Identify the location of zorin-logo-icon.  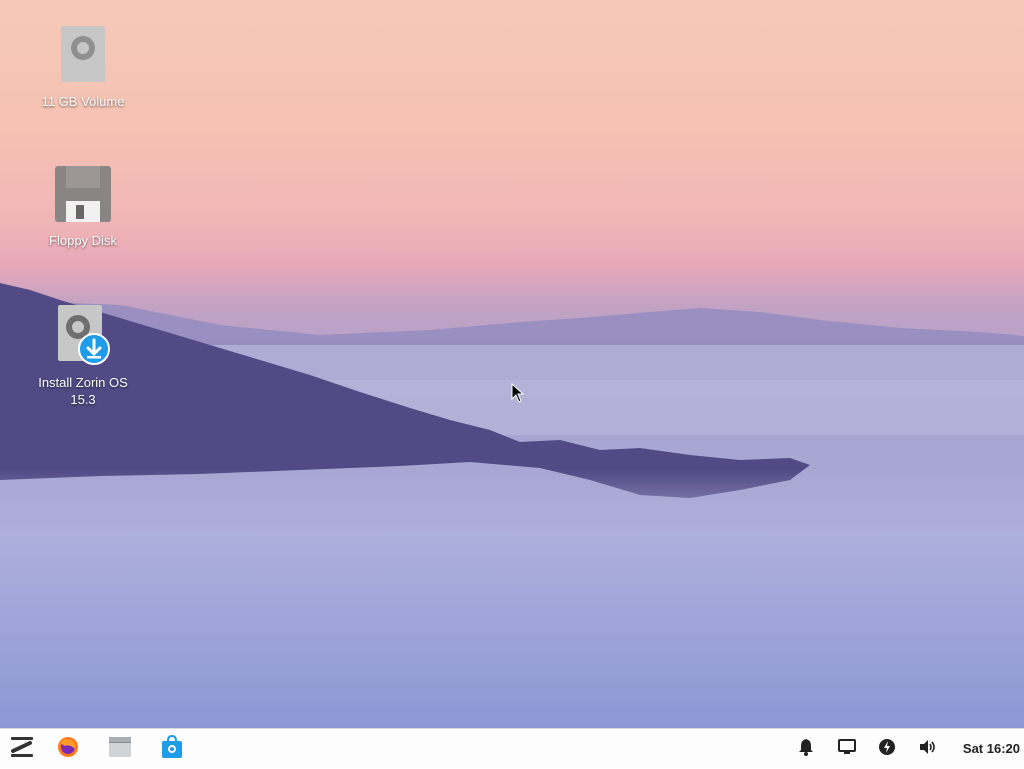
(22, 749).